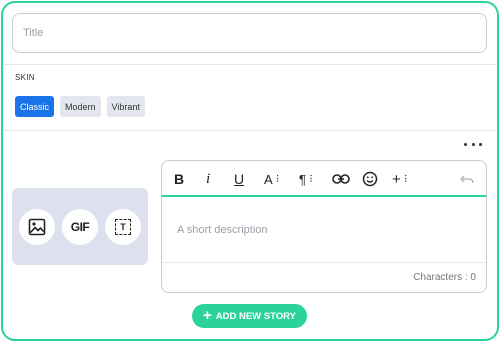 The image size is (500, 342). I want to click on underline-button: U, so click(239, 179).